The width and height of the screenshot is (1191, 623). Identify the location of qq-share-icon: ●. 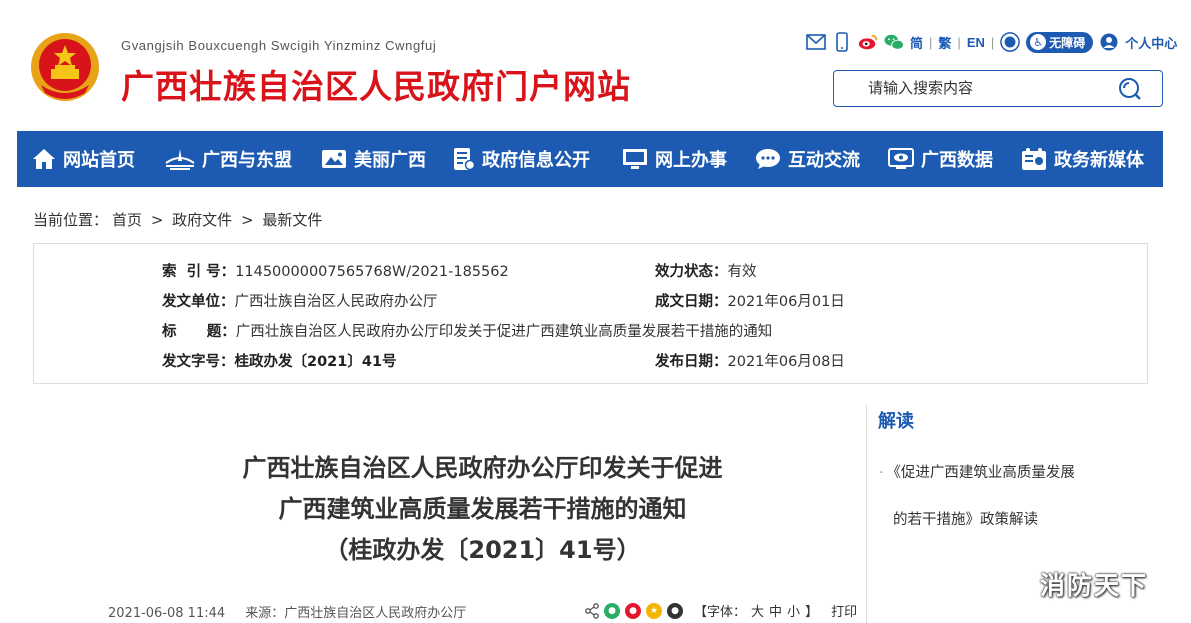
(675, 610).